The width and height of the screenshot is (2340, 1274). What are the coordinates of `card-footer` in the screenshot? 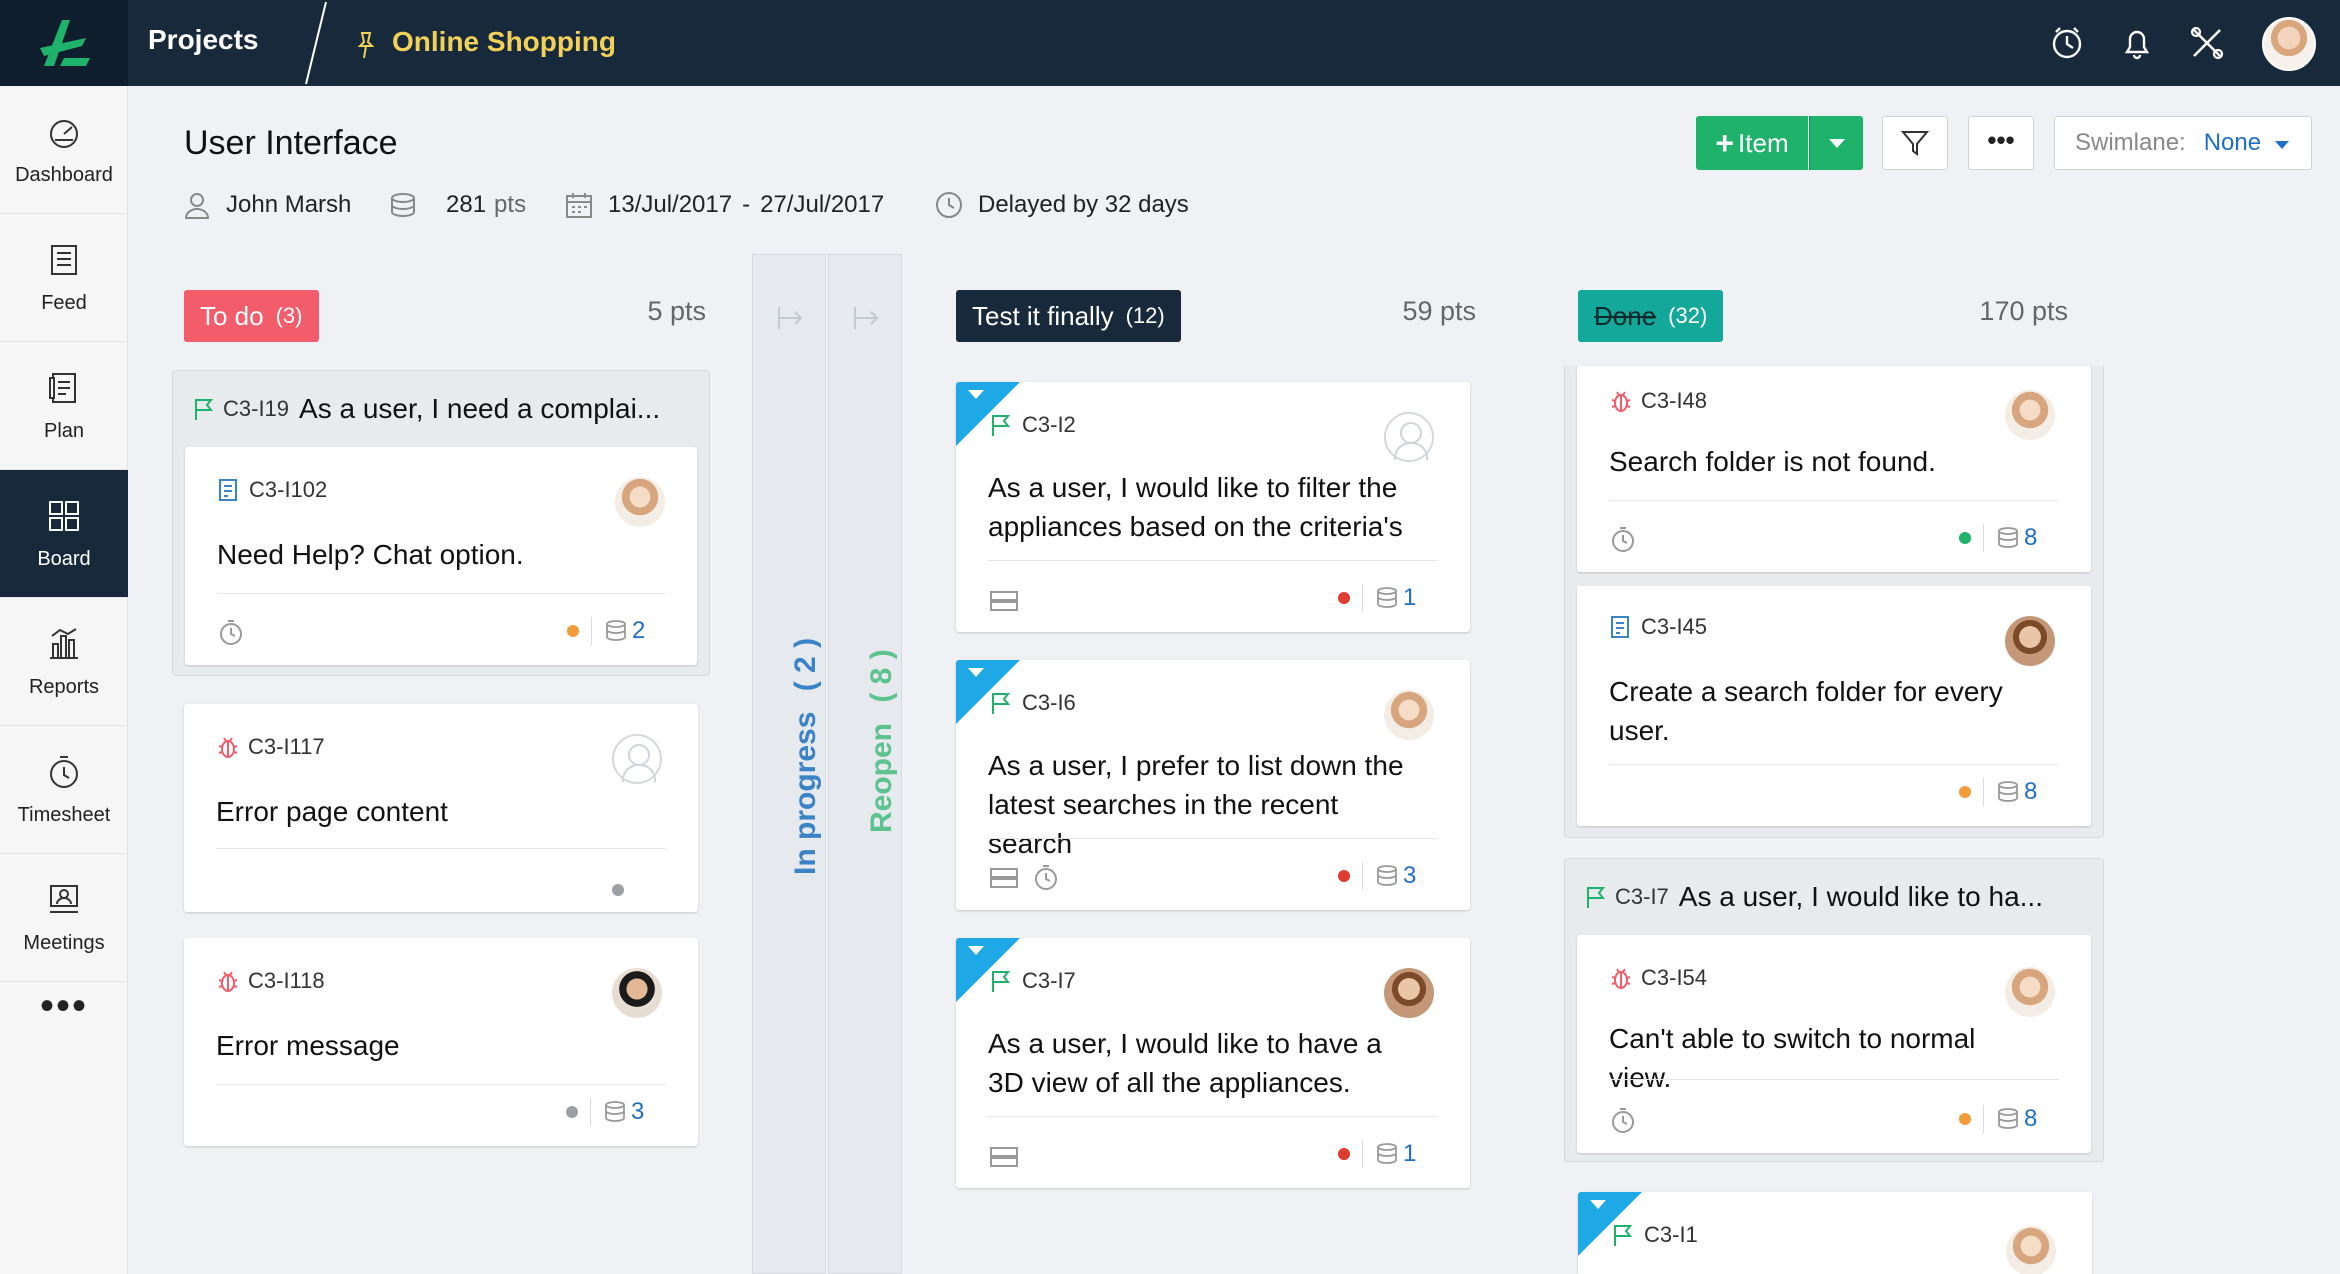 It's located at (1623, 1121).